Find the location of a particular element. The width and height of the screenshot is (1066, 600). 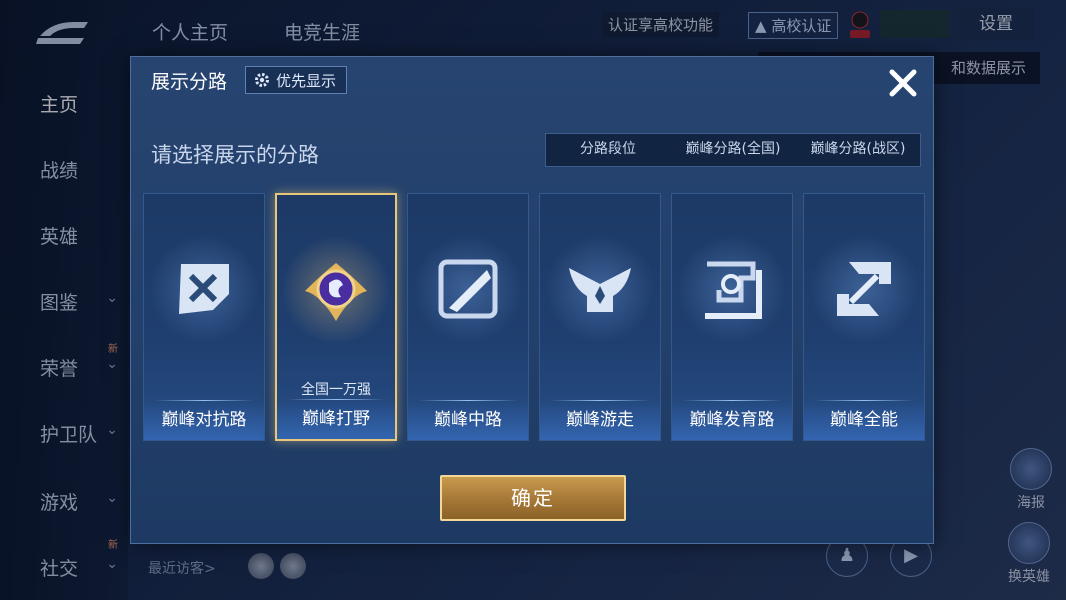

jungle-medal-icon is located at coordinates (336, 292).